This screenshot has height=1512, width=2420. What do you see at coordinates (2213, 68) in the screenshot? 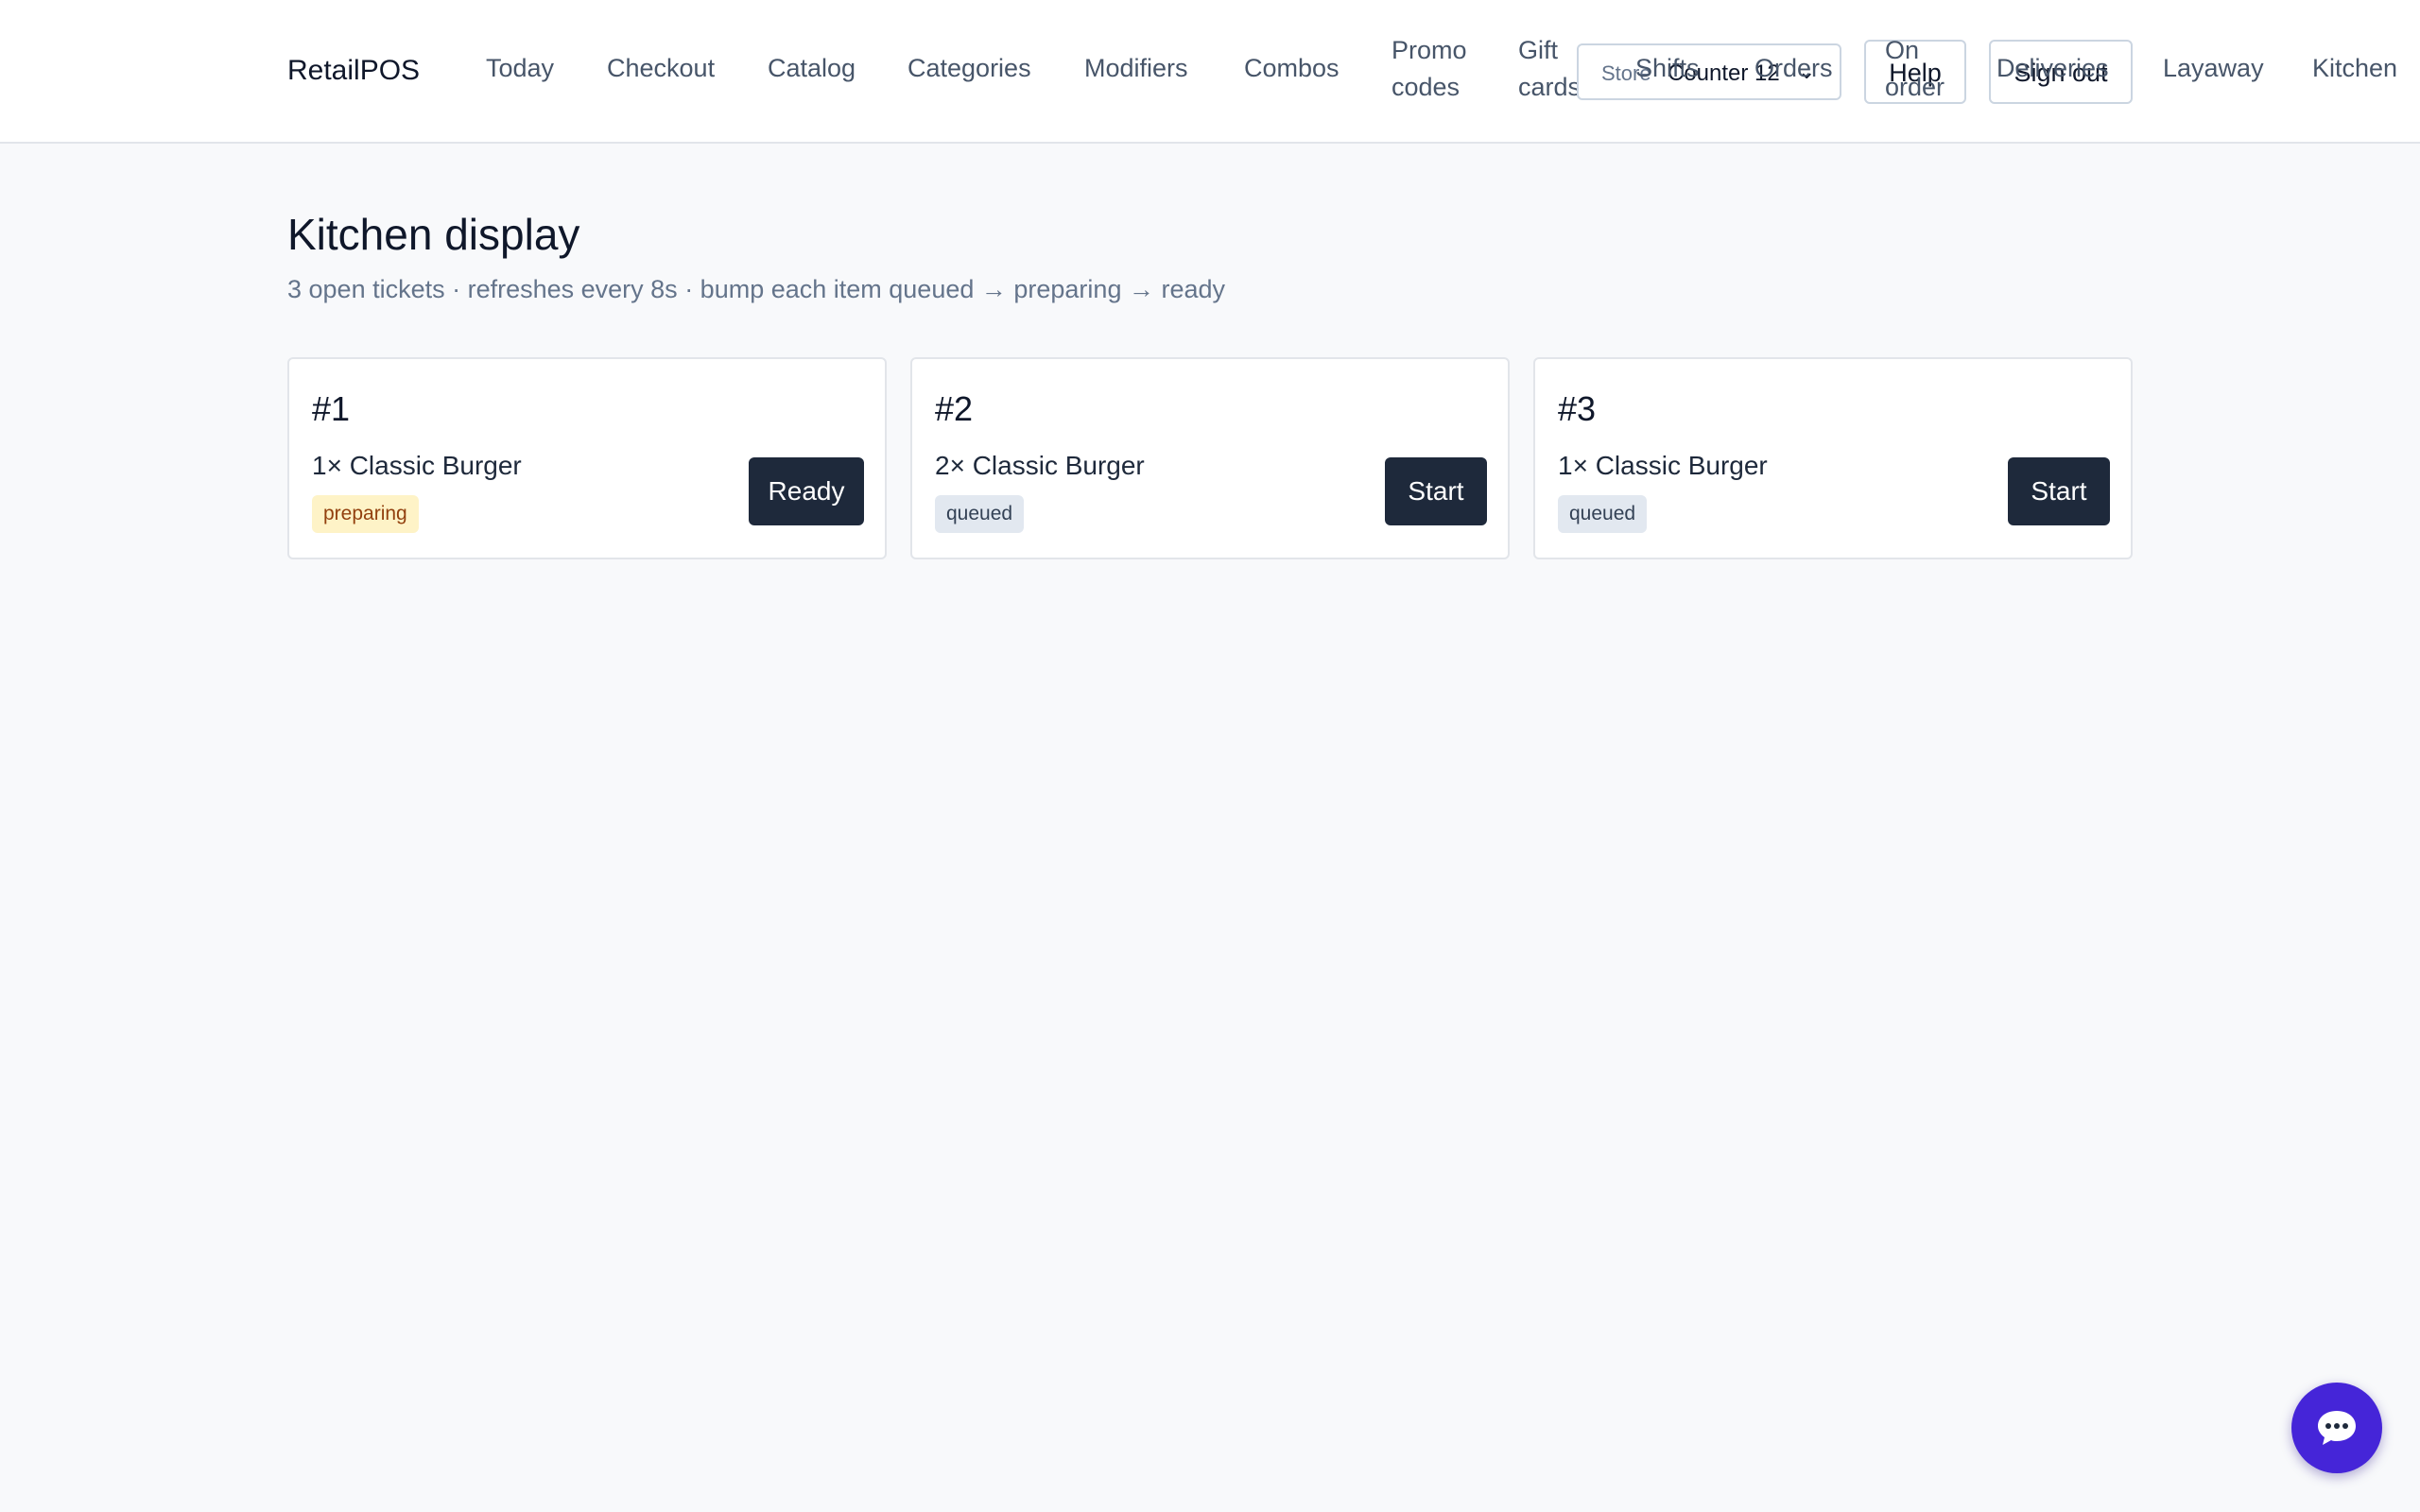
I see `nav-layaway: Layaway` at bounding box center [2213, 68].